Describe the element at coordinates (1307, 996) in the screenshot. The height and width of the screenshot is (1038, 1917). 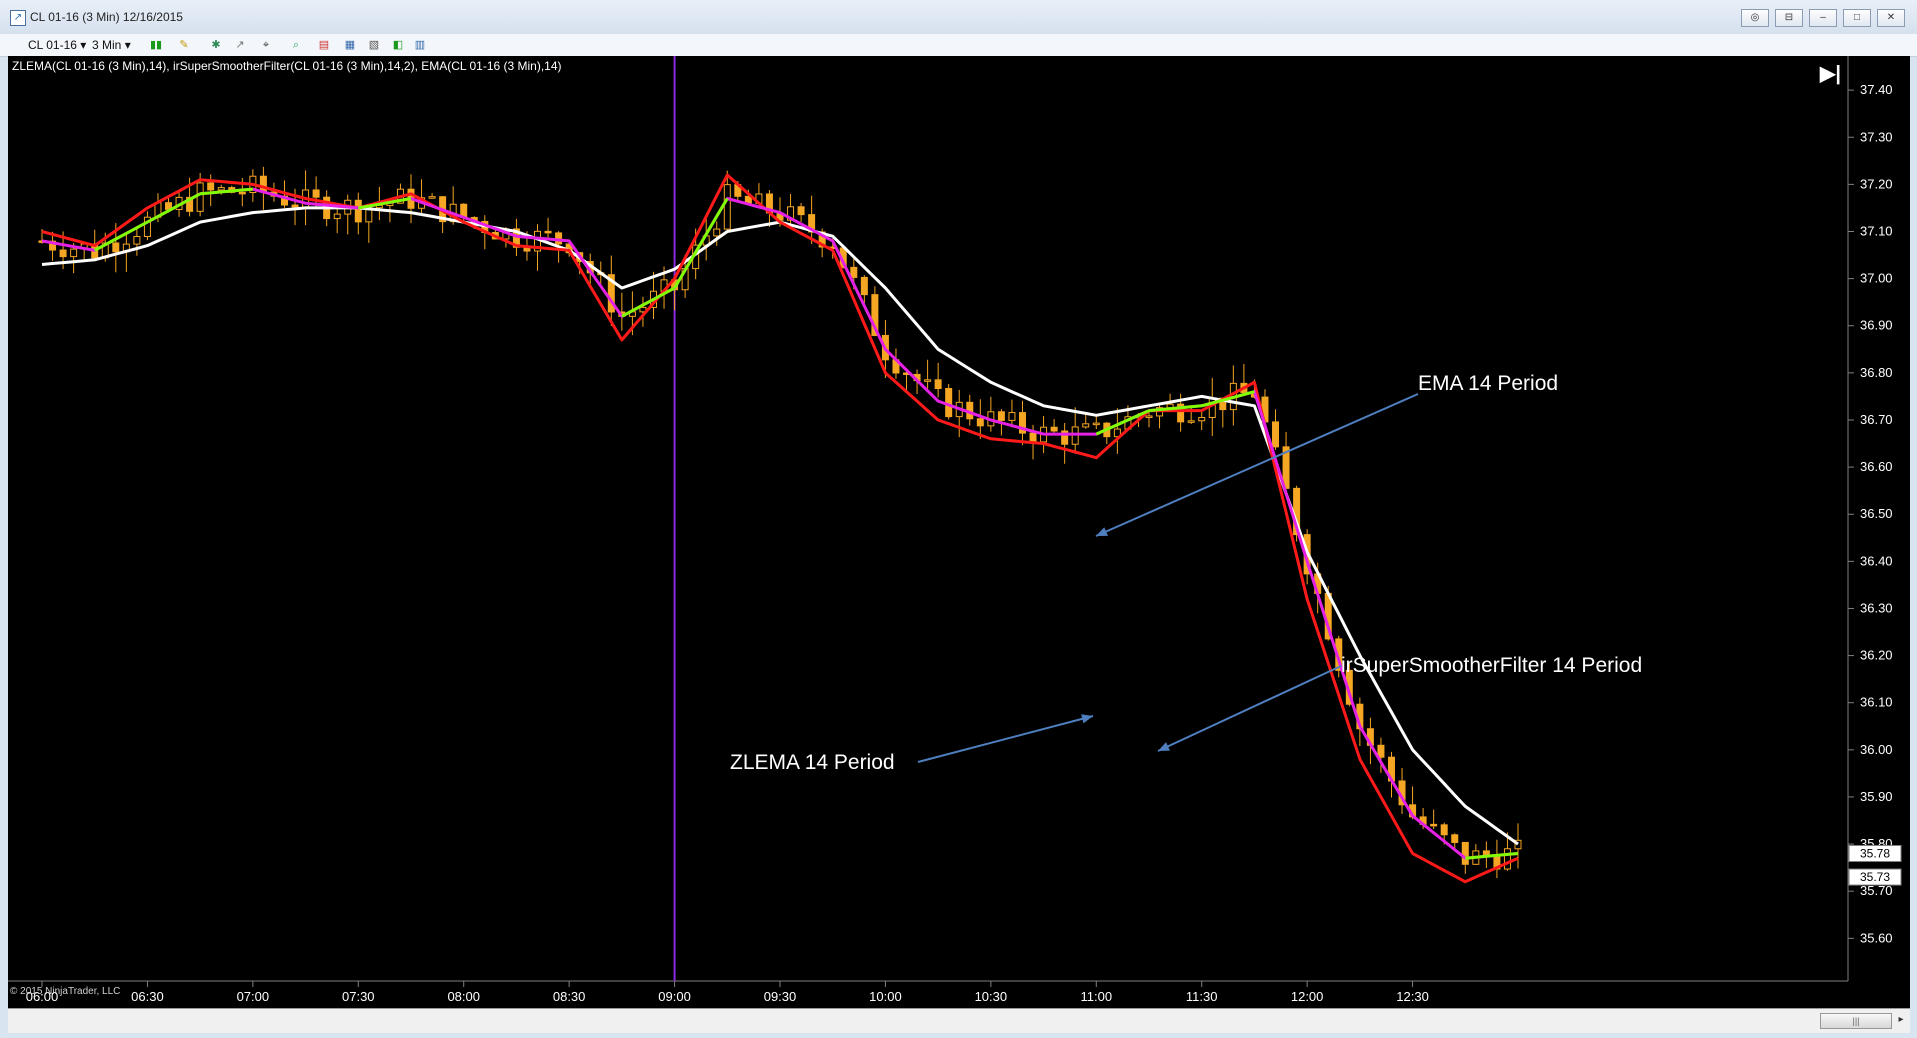
I see `x-tick-label: 12:00` at that location.